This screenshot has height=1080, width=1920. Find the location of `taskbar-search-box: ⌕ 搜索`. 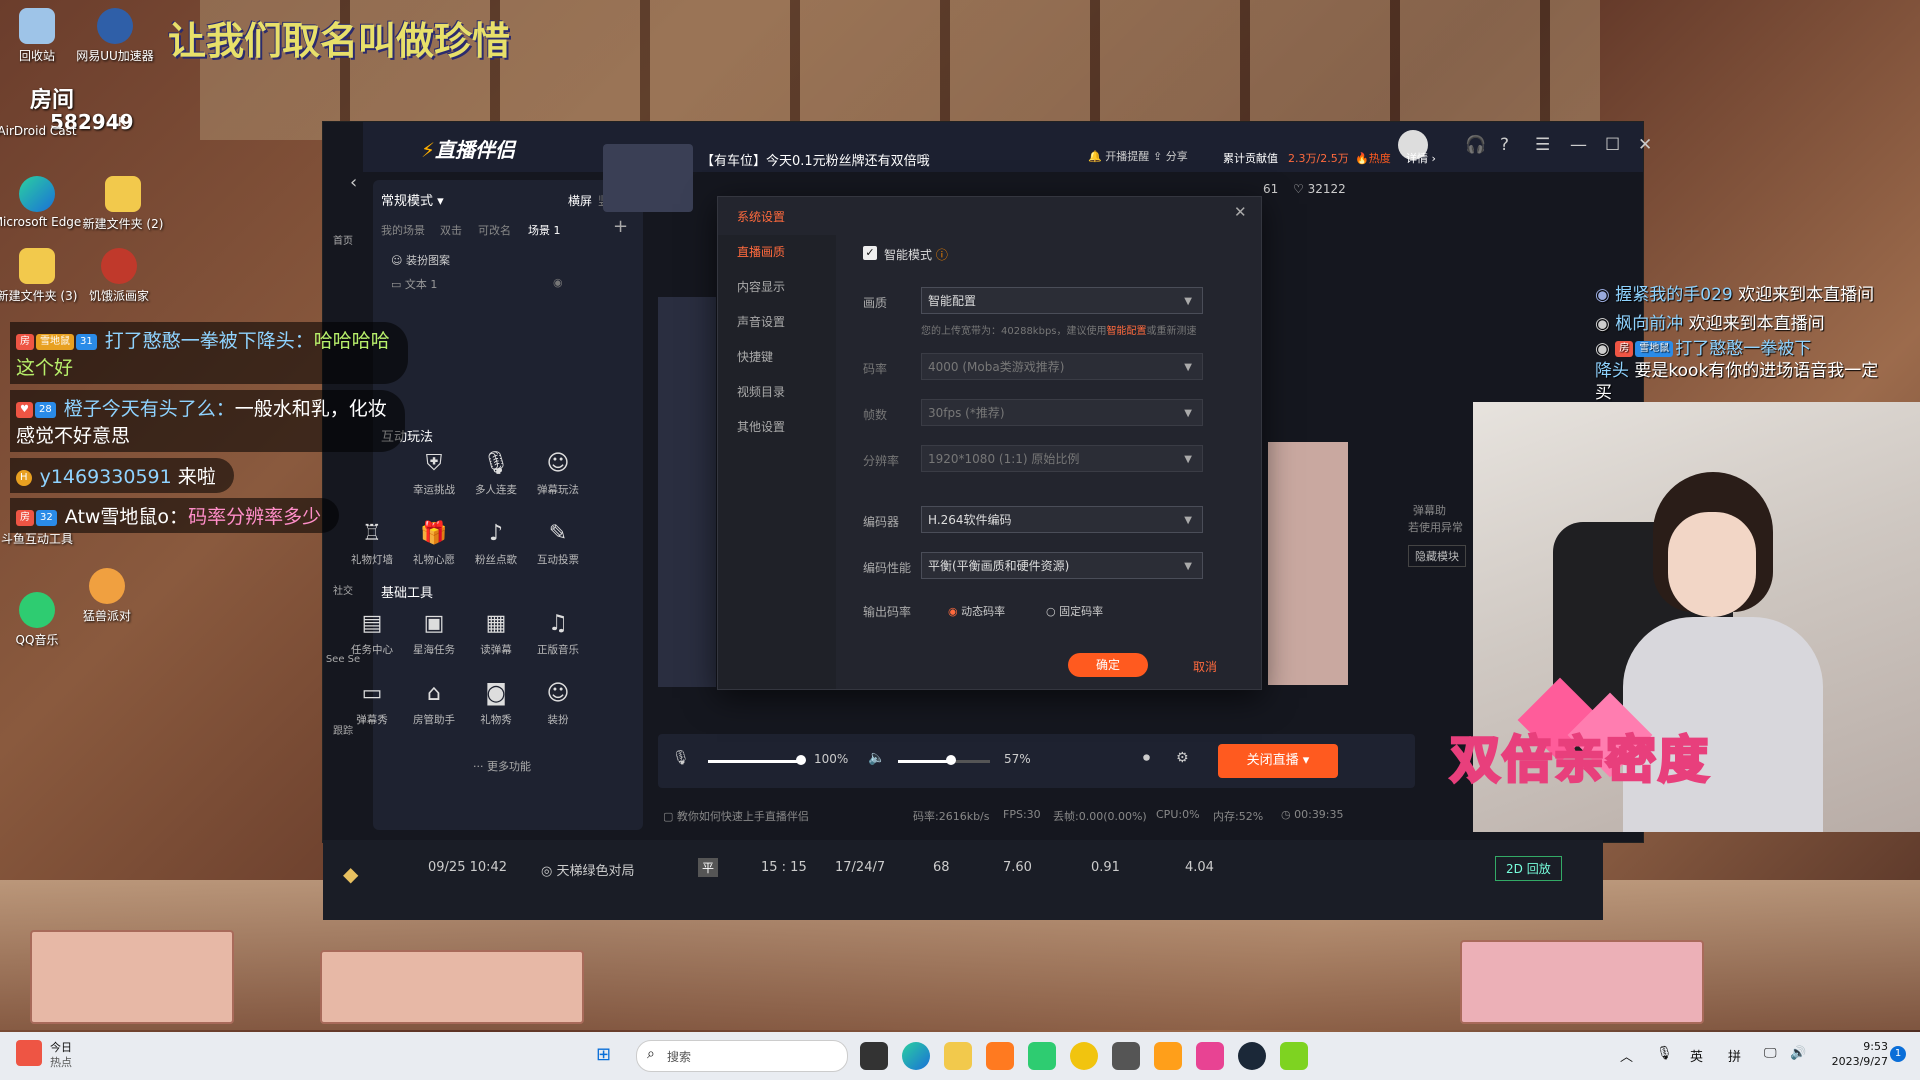

taskbar-search-box: ⌕ 搜索 is located at coordinates (742, 1056).